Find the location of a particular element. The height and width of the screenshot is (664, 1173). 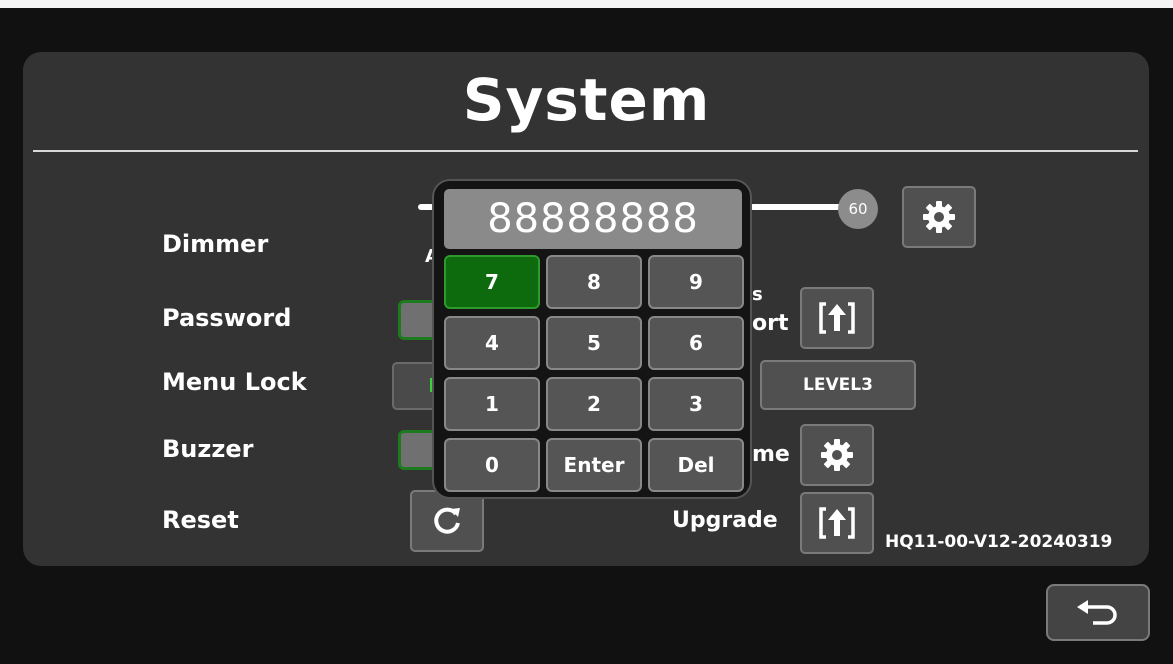

top-edge is located at coordinates (586, 4).